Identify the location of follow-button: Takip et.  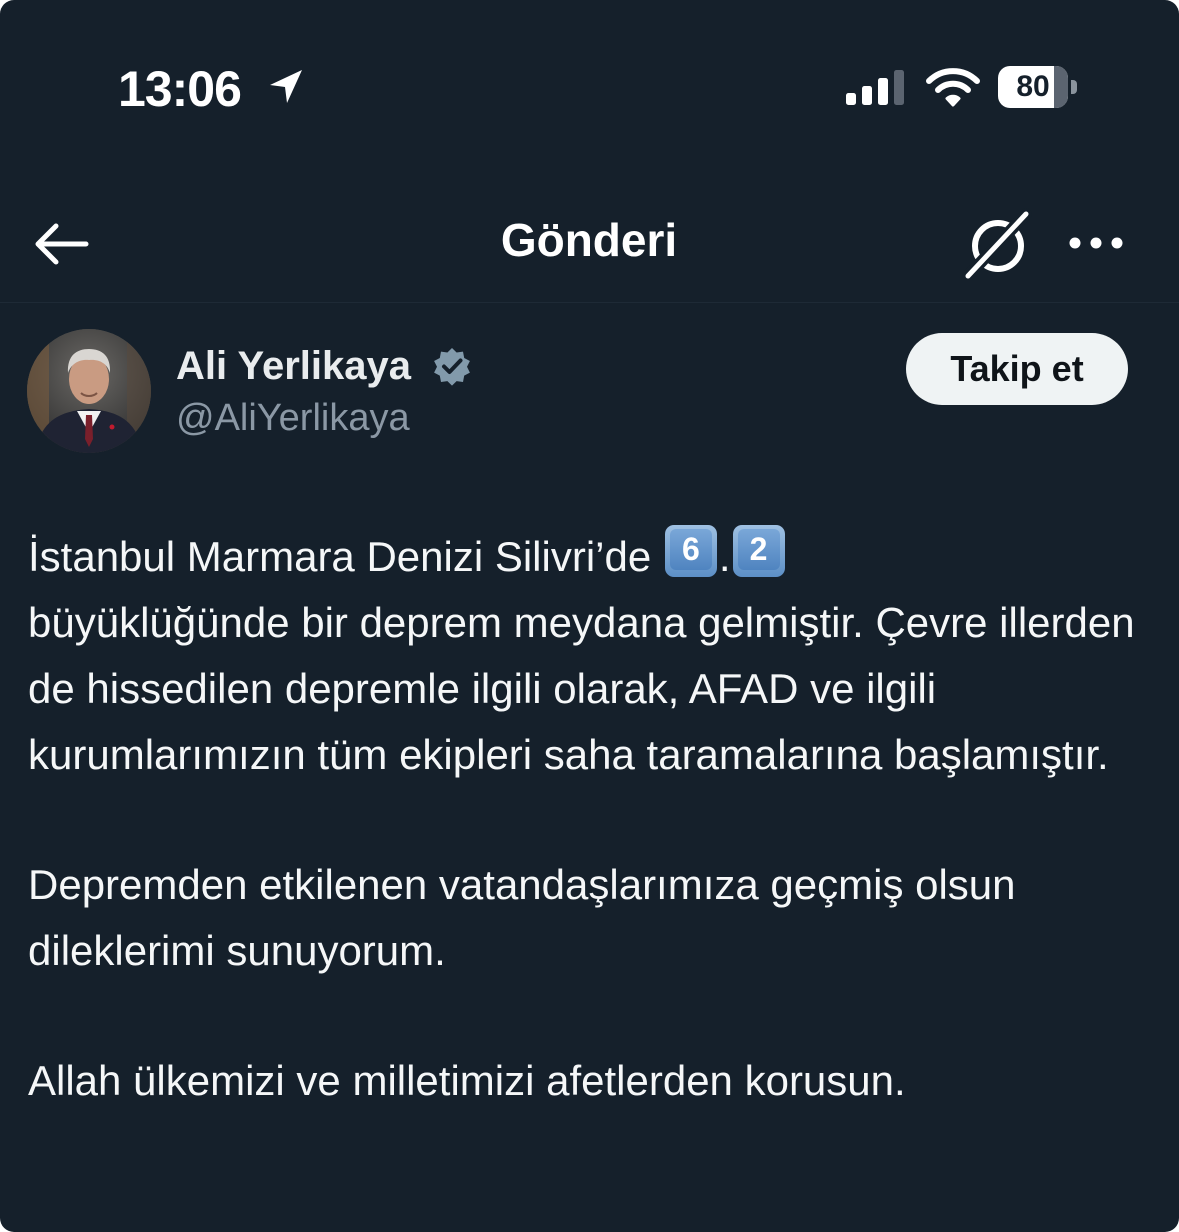
(1017, 369).